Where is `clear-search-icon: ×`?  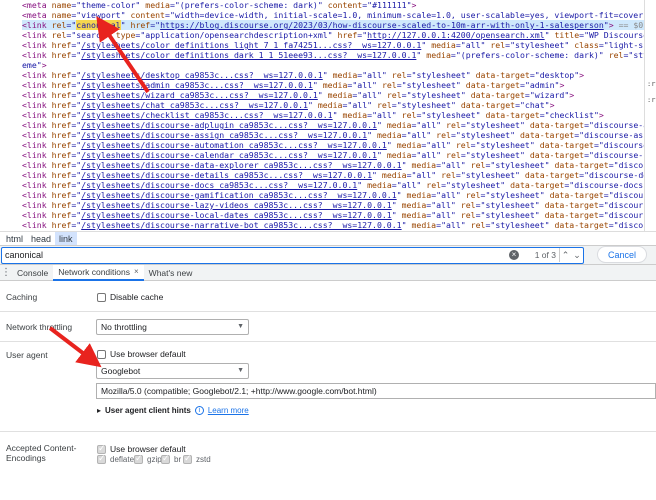 clear-search-icon: × is located at coordinates (514, 254).